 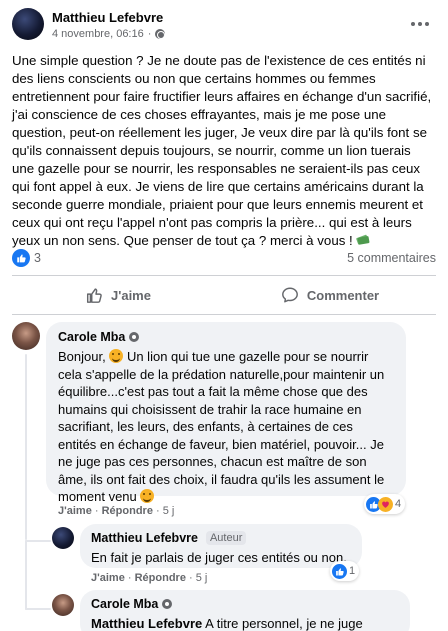 I want to click on reply-author-name: Matthieu Lefebvre, so click(x=144, y=538).